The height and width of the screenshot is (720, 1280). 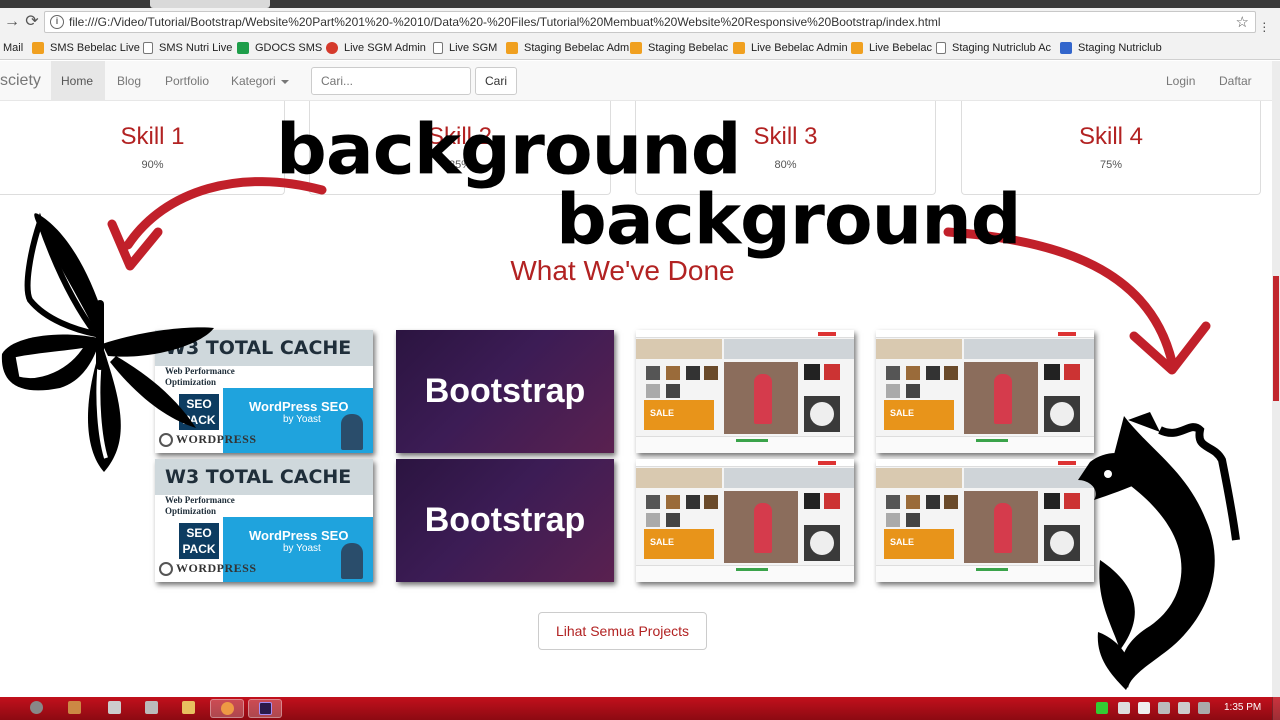 What do you see at coordinates (1164, 708) in the screenshot?
I see `network-icon` at bounding box center [1164, 708].